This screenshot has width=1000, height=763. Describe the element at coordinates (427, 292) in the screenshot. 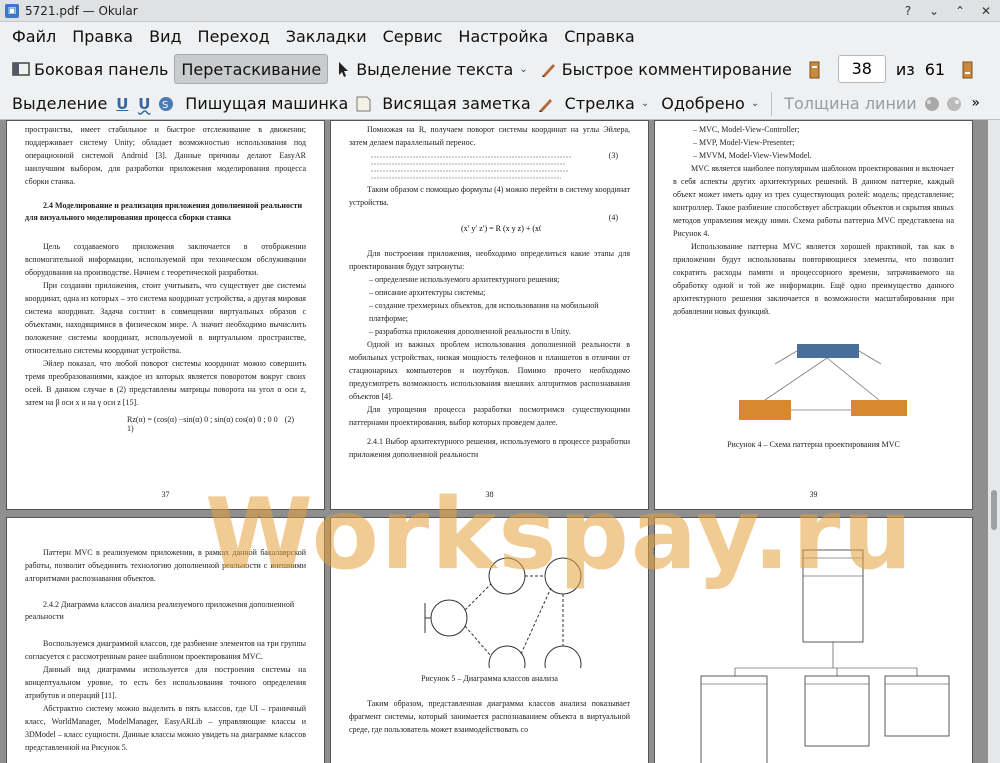

I see `list-item: – описание архитектуры системы;` at that location.